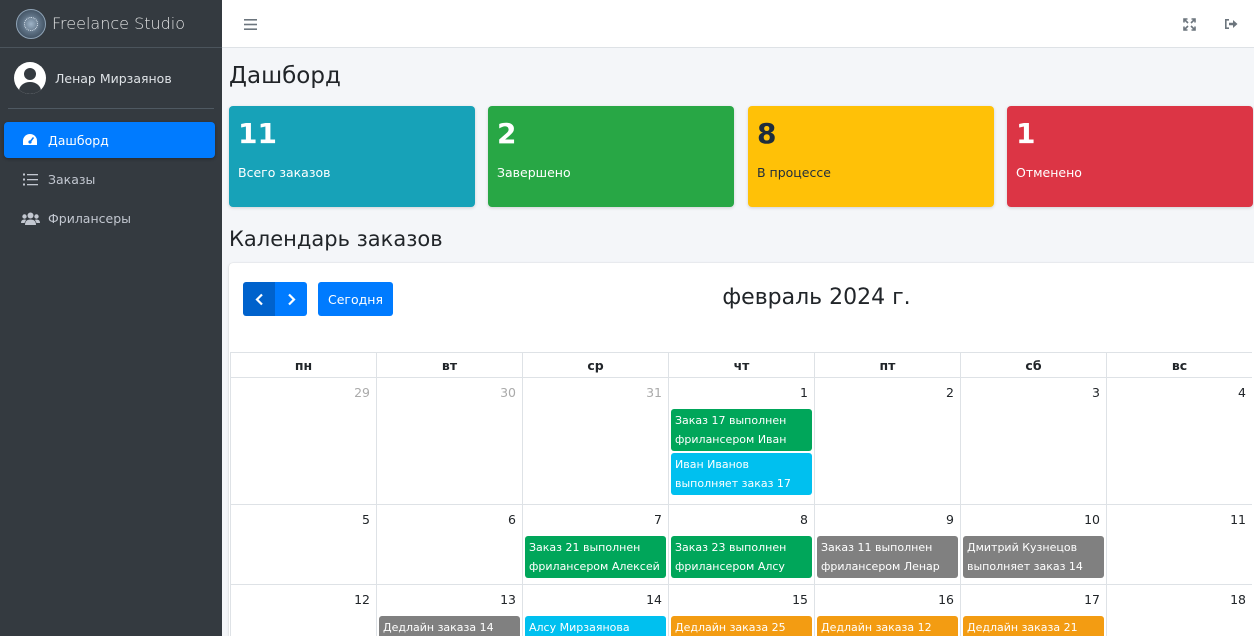 This screenshot has height=636, width=1254. I want to click on calendar-event: Алсу Мирзаянова, so click(595, 626).